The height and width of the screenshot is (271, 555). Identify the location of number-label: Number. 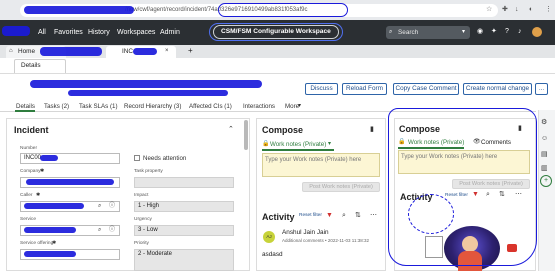
(29, 148).